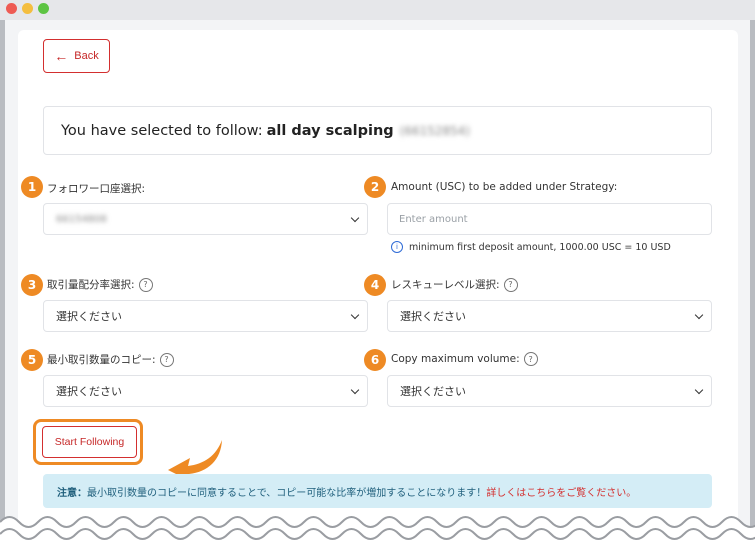  I want to click on back-button: ← Back, so click(76, 56).